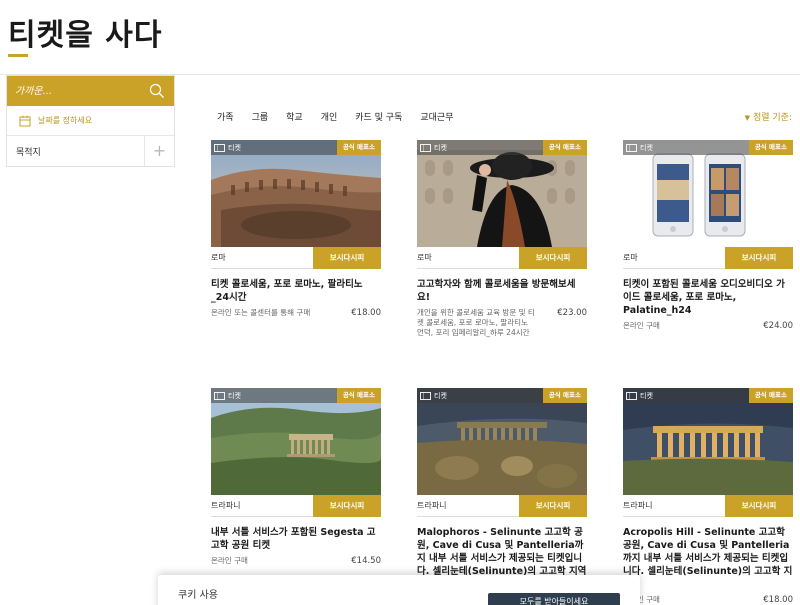 Image resolution: width=800 pixels, height=605 pixels. Describe the element at coordinates (80, 91) in the screenshot. I see `search-input` at that location.